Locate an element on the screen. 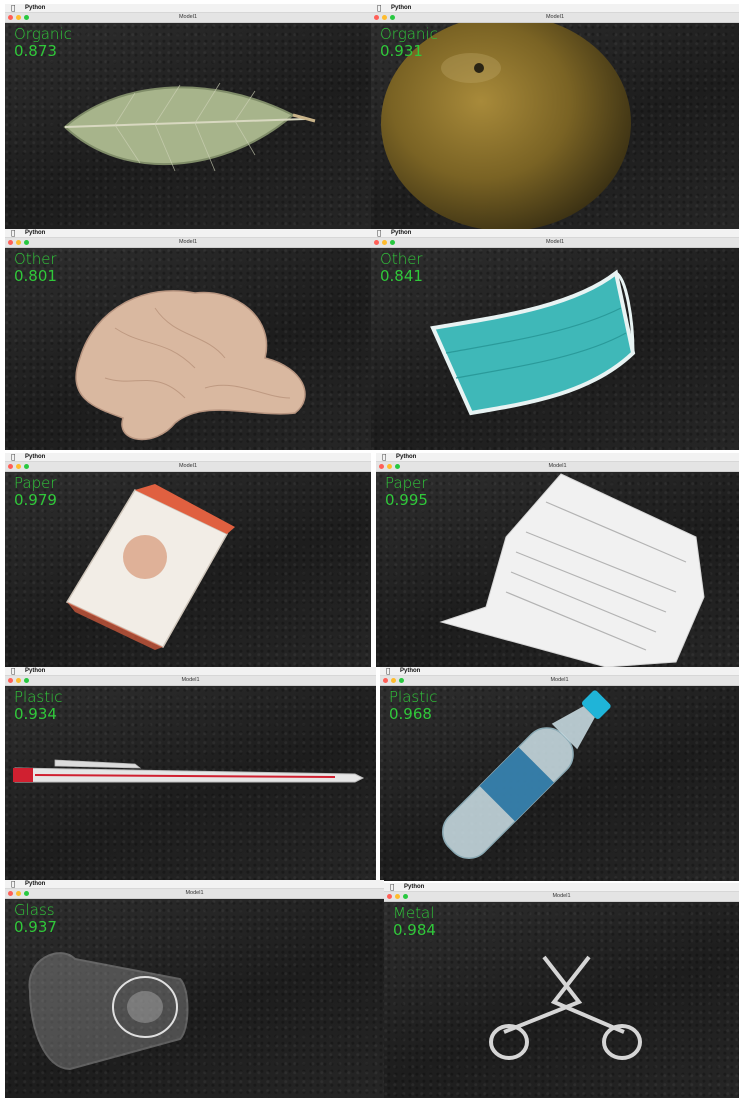  camera-frame: Organic 0.873 is located at coordinates (188, 126).